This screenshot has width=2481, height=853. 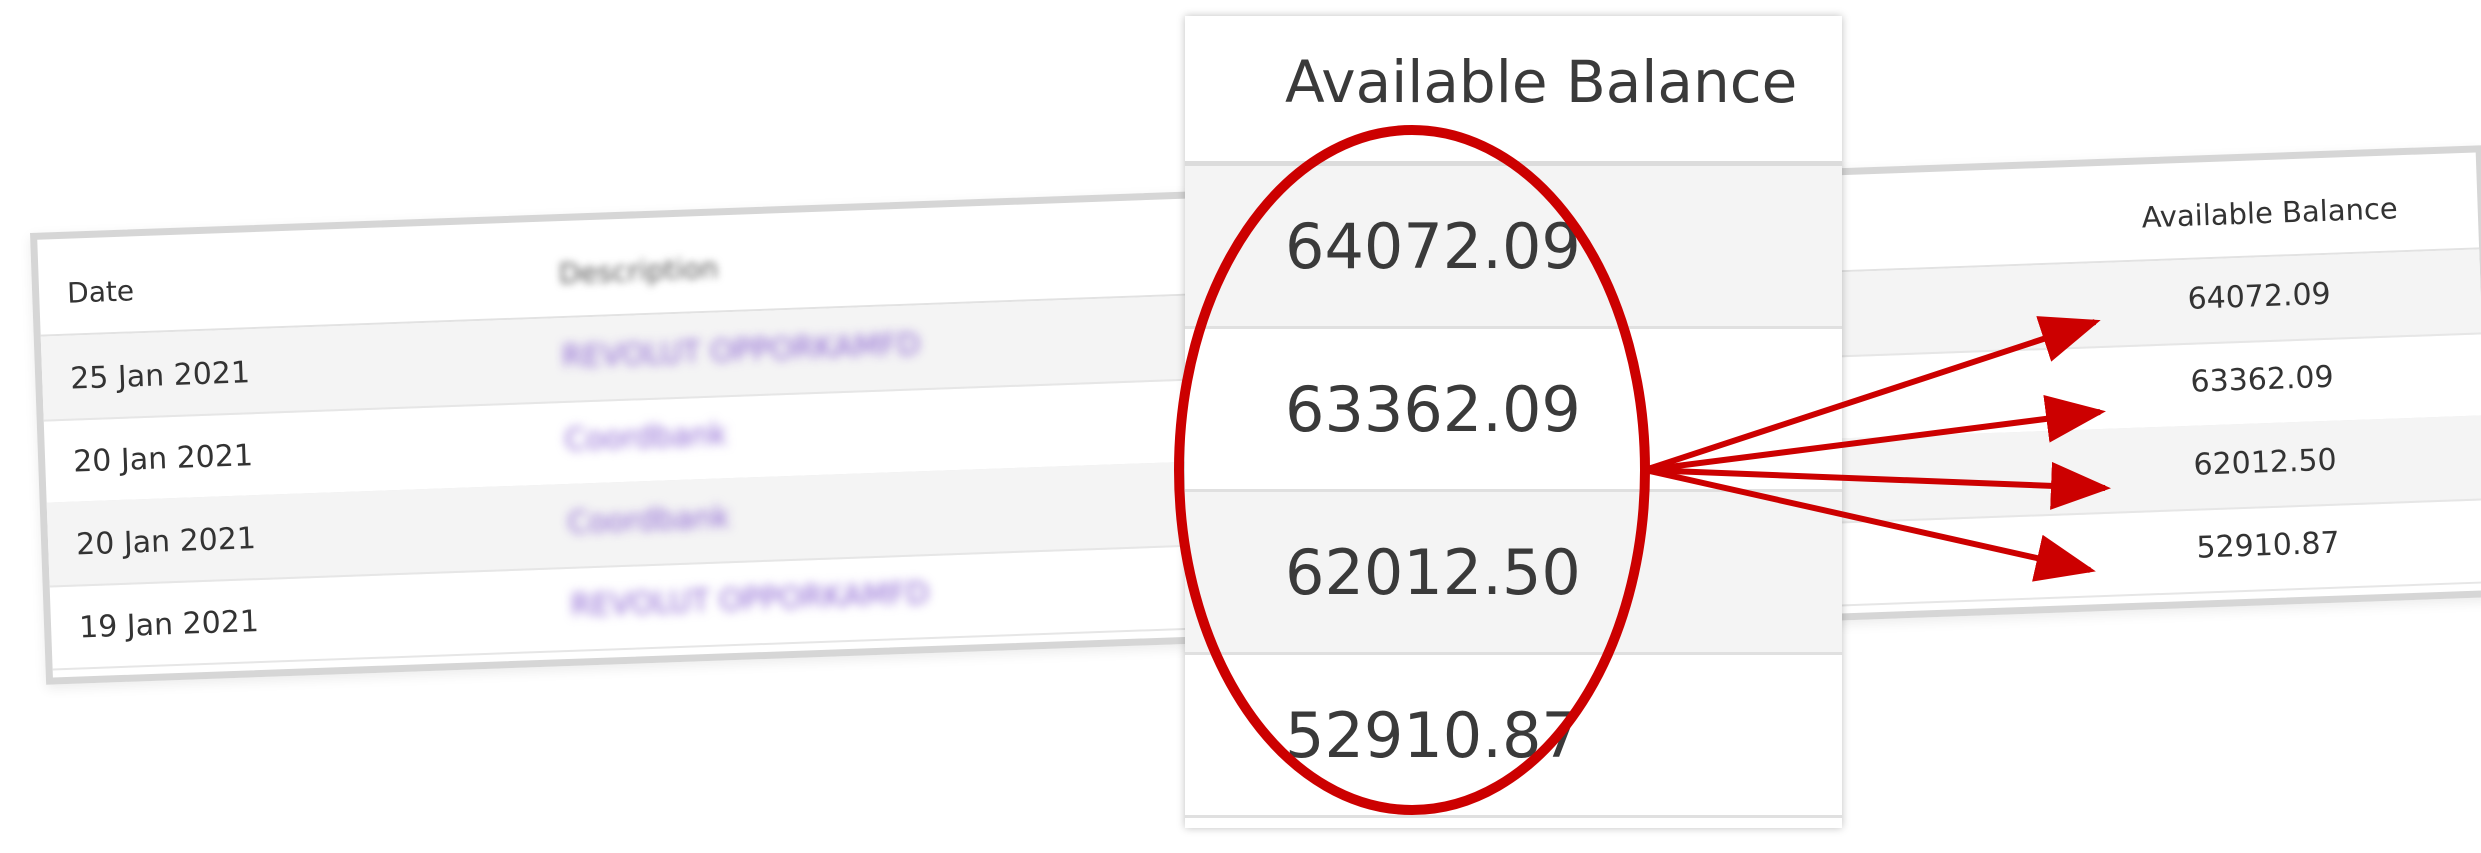 I want to click on zoom-header: Available Balance, so click(x=1513, y=91).